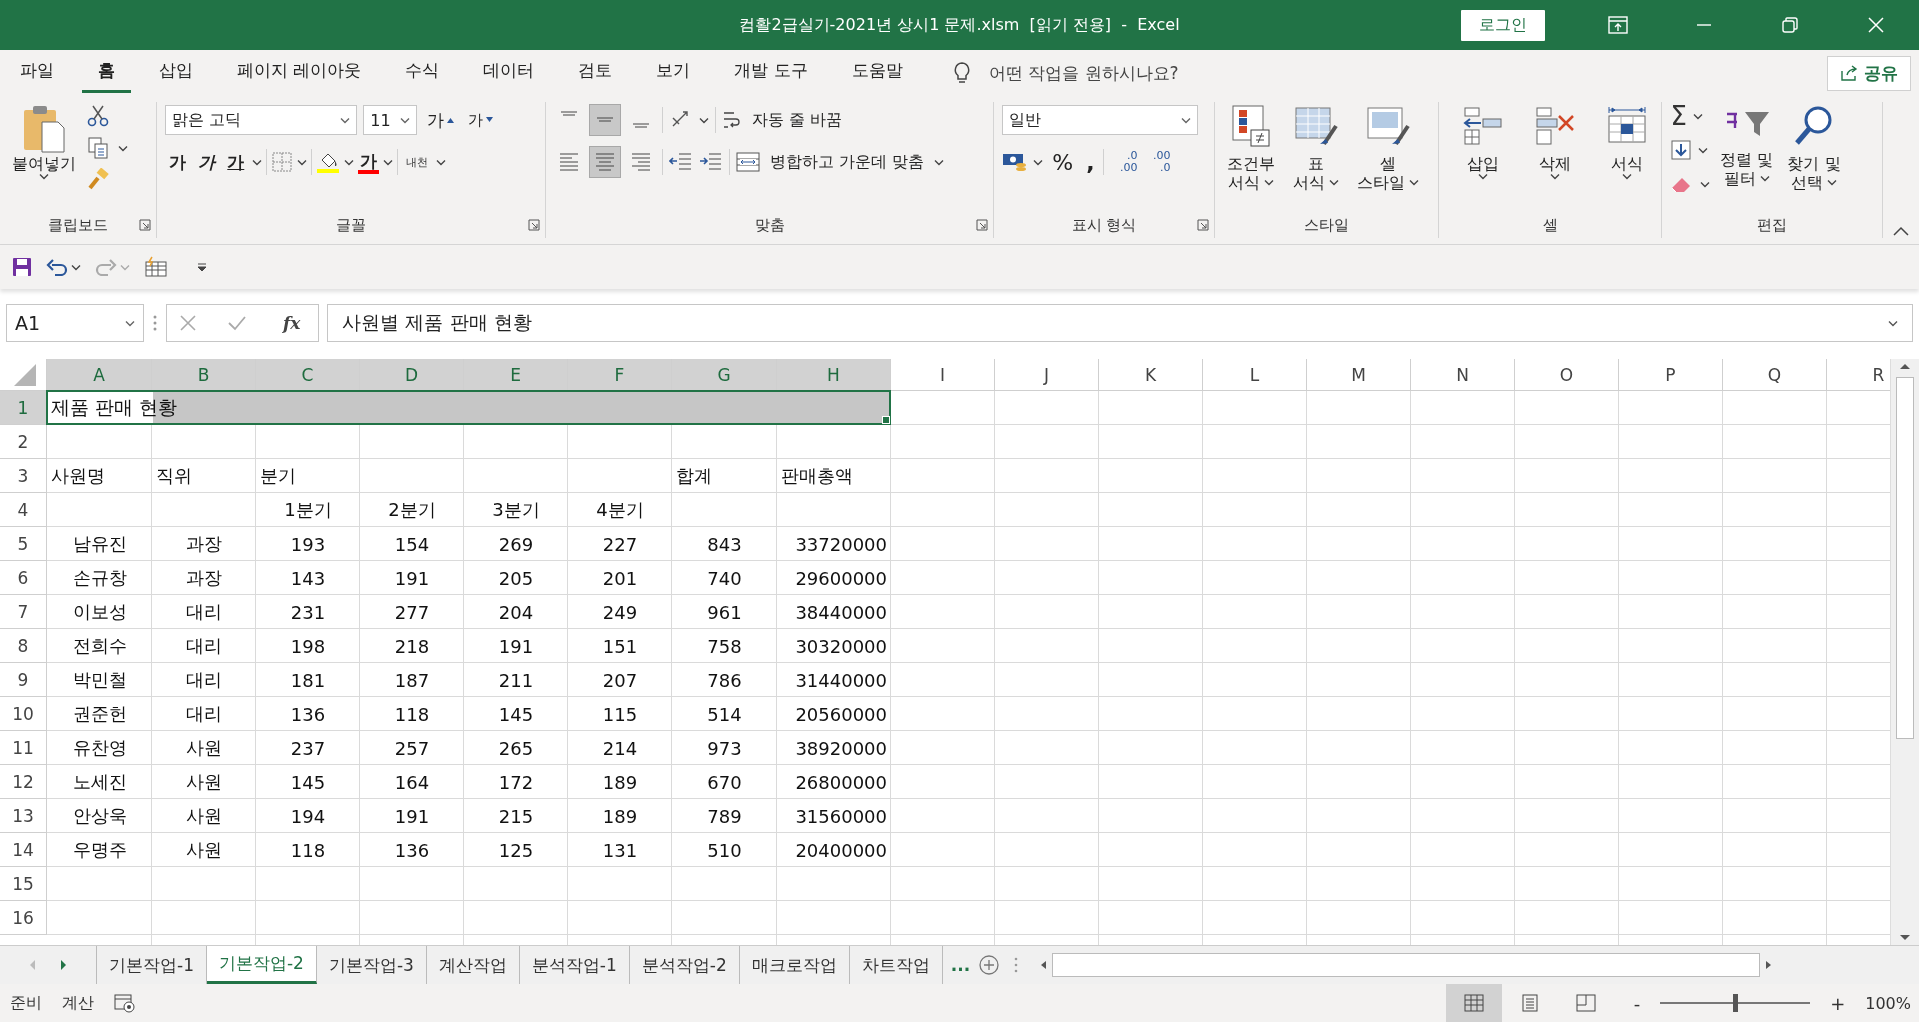 The width and height of the screenshot is (1919, 1022). Describe the element at coordinates (261, 120) in the screenshot. I see `font-name-dropdown: 맑은 고딕` at that location.